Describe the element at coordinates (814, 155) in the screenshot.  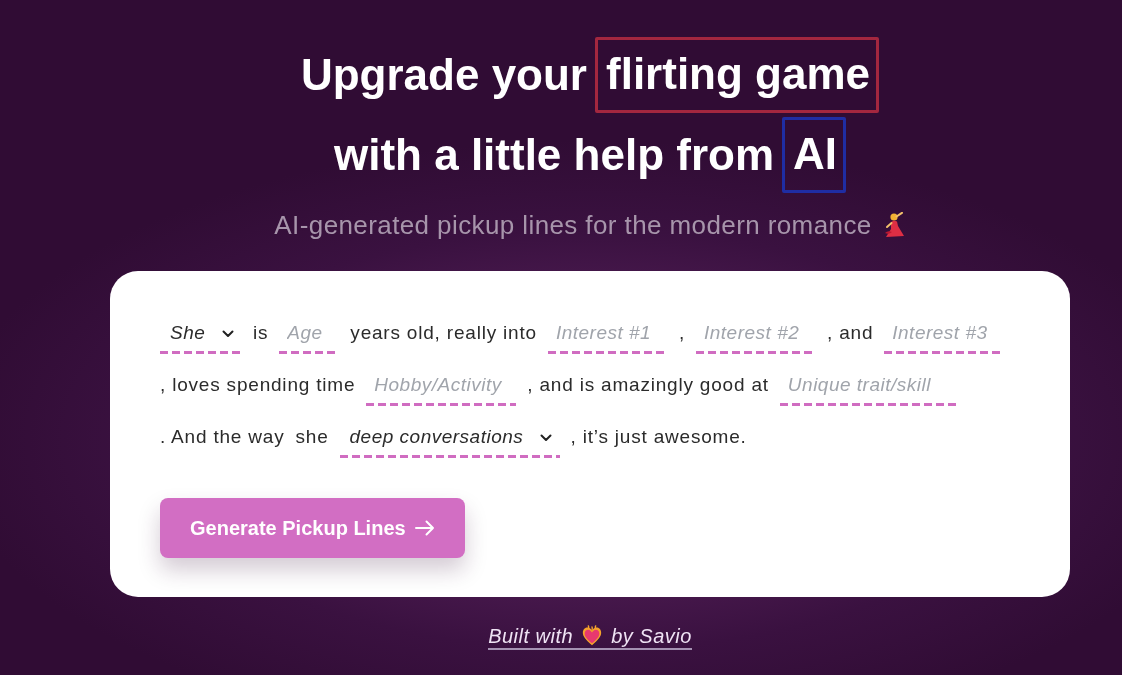
I see `highlighted-phrase: AI` at that location.